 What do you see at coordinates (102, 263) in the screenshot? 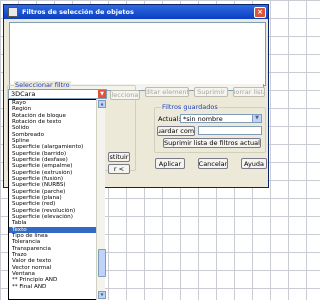
I see `scrollbar-thumb` at bounding box center [102, 263].